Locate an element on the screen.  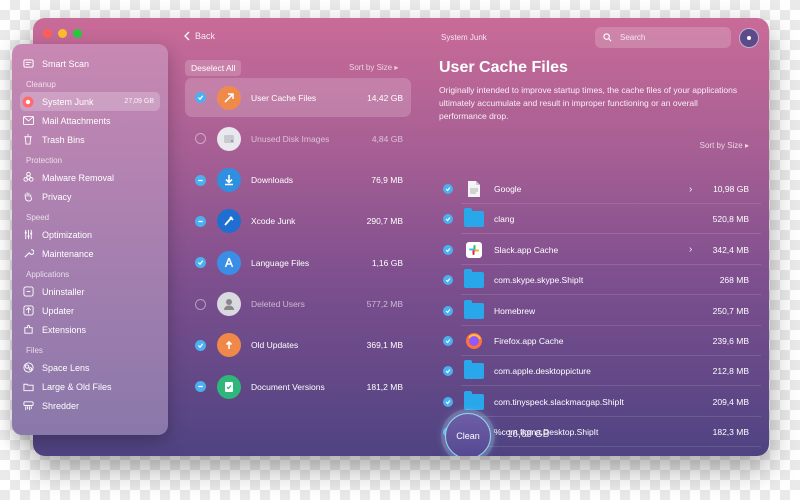
sidebar-item-label: Space Lens is located at coordinates (66, 367).